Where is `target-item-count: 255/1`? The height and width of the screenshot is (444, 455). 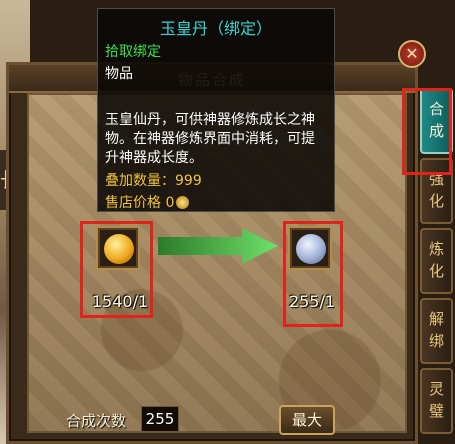 target-item-count: 255/1 is located at coordinates (312, 301).